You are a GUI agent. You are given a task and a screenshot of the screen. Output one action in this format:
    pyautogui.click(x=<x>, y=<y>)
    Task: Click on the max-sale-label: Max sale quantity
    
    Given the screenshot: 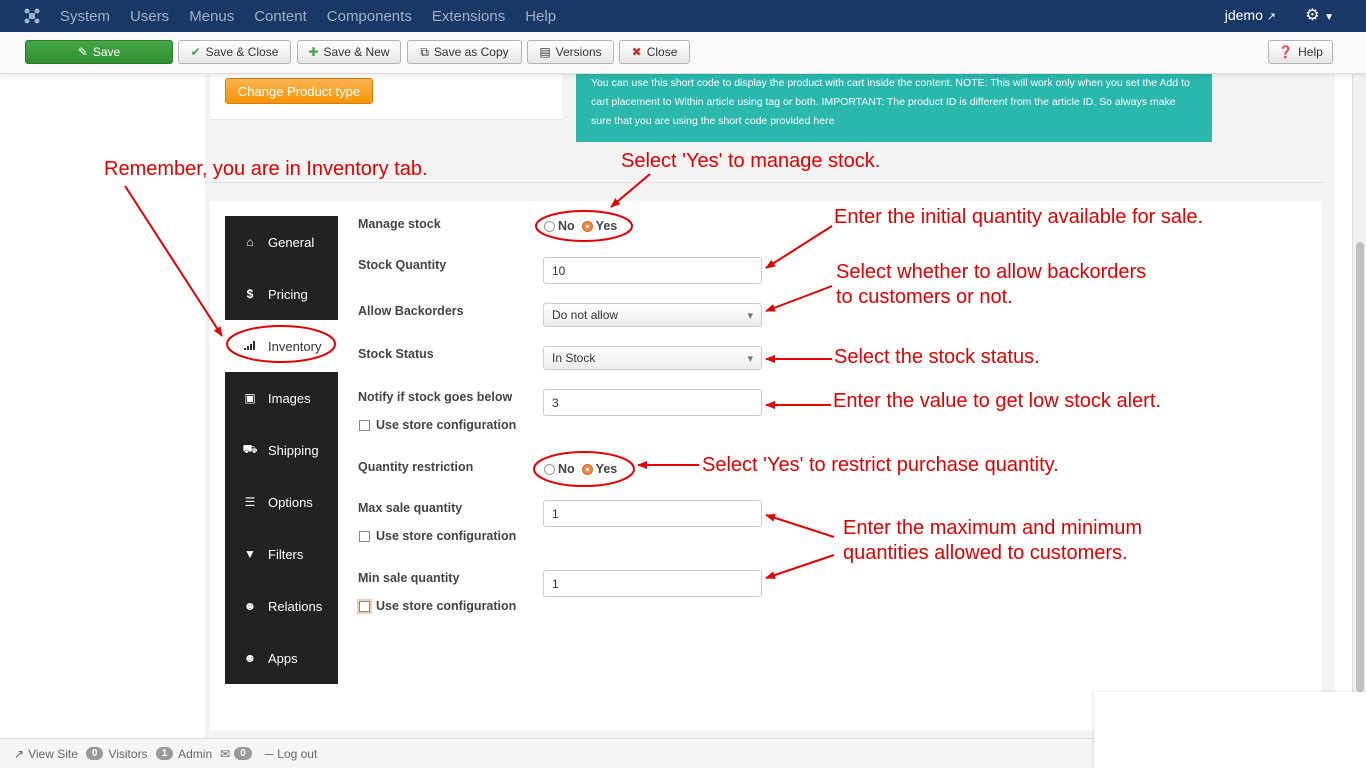 What is the action you would take?
    pyautogui.click(x=410, y=508)
    